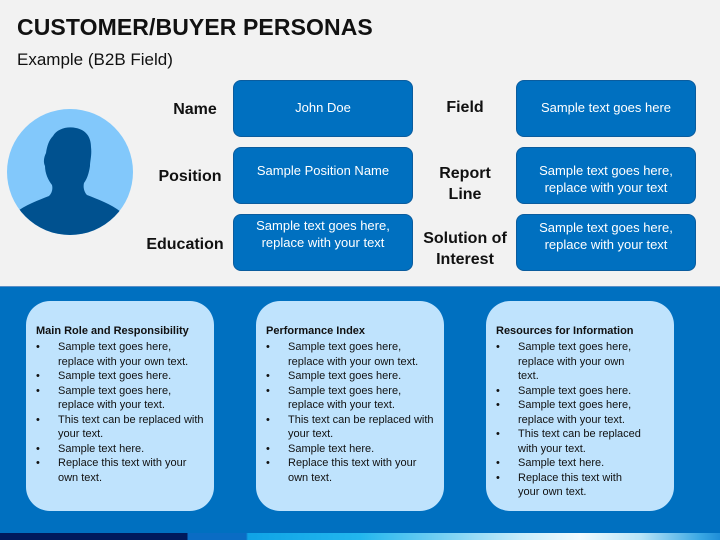 The height and width of the screenshot is (540, 720). Describe the element at coordinates (565, 331) in the screenshot. I see `card-title: Resources for Information` at that location.